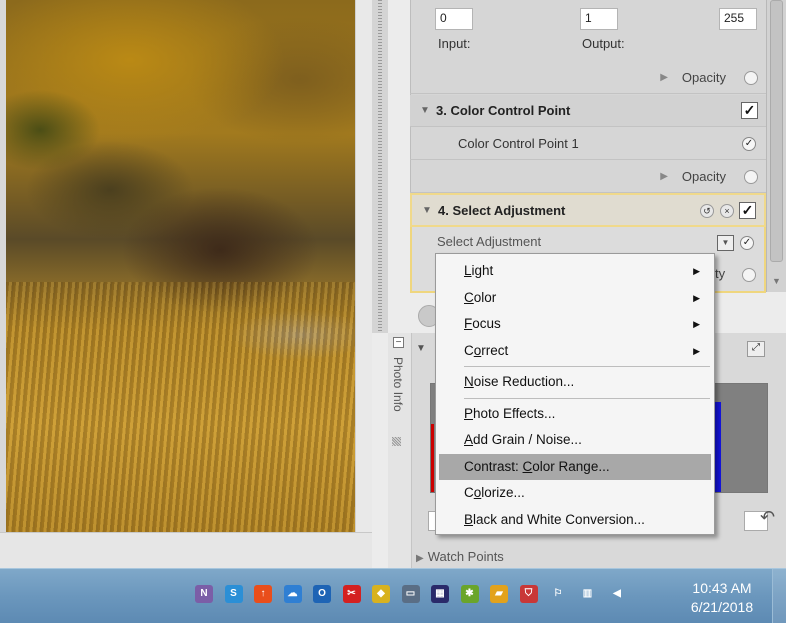 This screenshot has width=786, height=623. Describe the element at coordinates (756, 349) in the screenshot. I see `expand-window-icon: ⤢` at that location.